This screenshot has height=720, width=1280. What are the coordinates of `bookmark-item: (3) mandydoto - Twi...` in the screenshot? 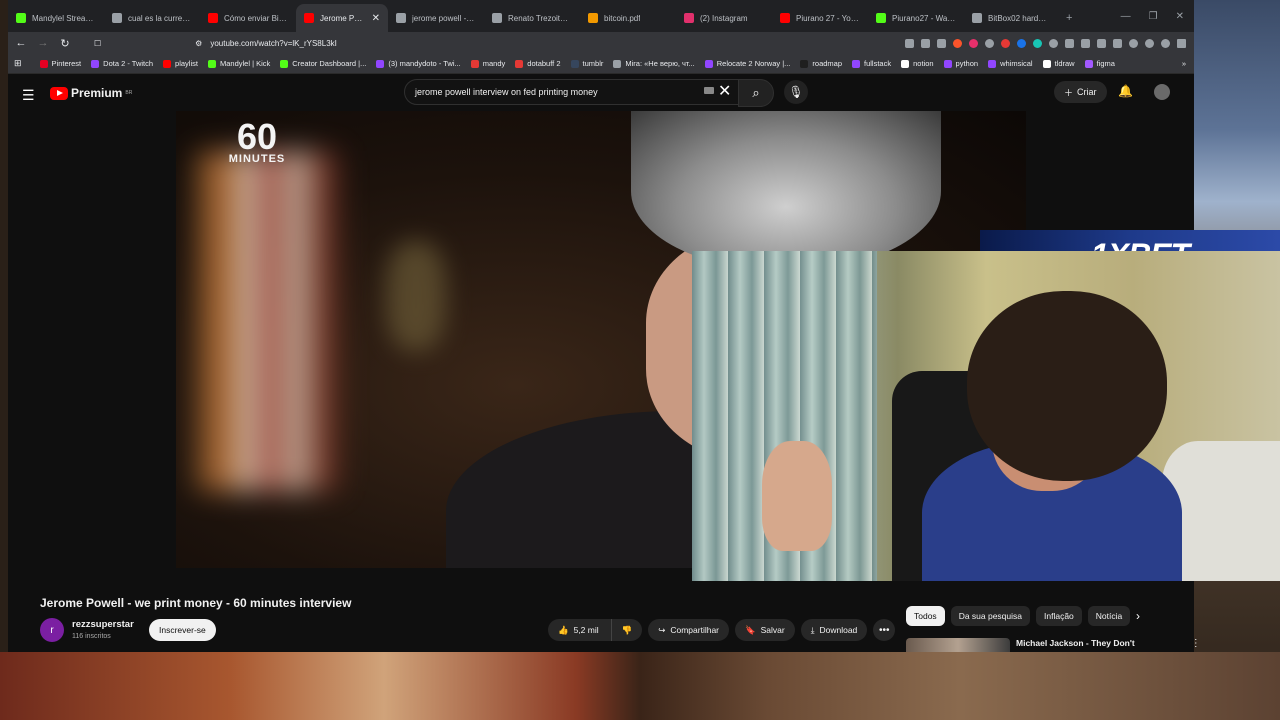 It's located at (418, 63).